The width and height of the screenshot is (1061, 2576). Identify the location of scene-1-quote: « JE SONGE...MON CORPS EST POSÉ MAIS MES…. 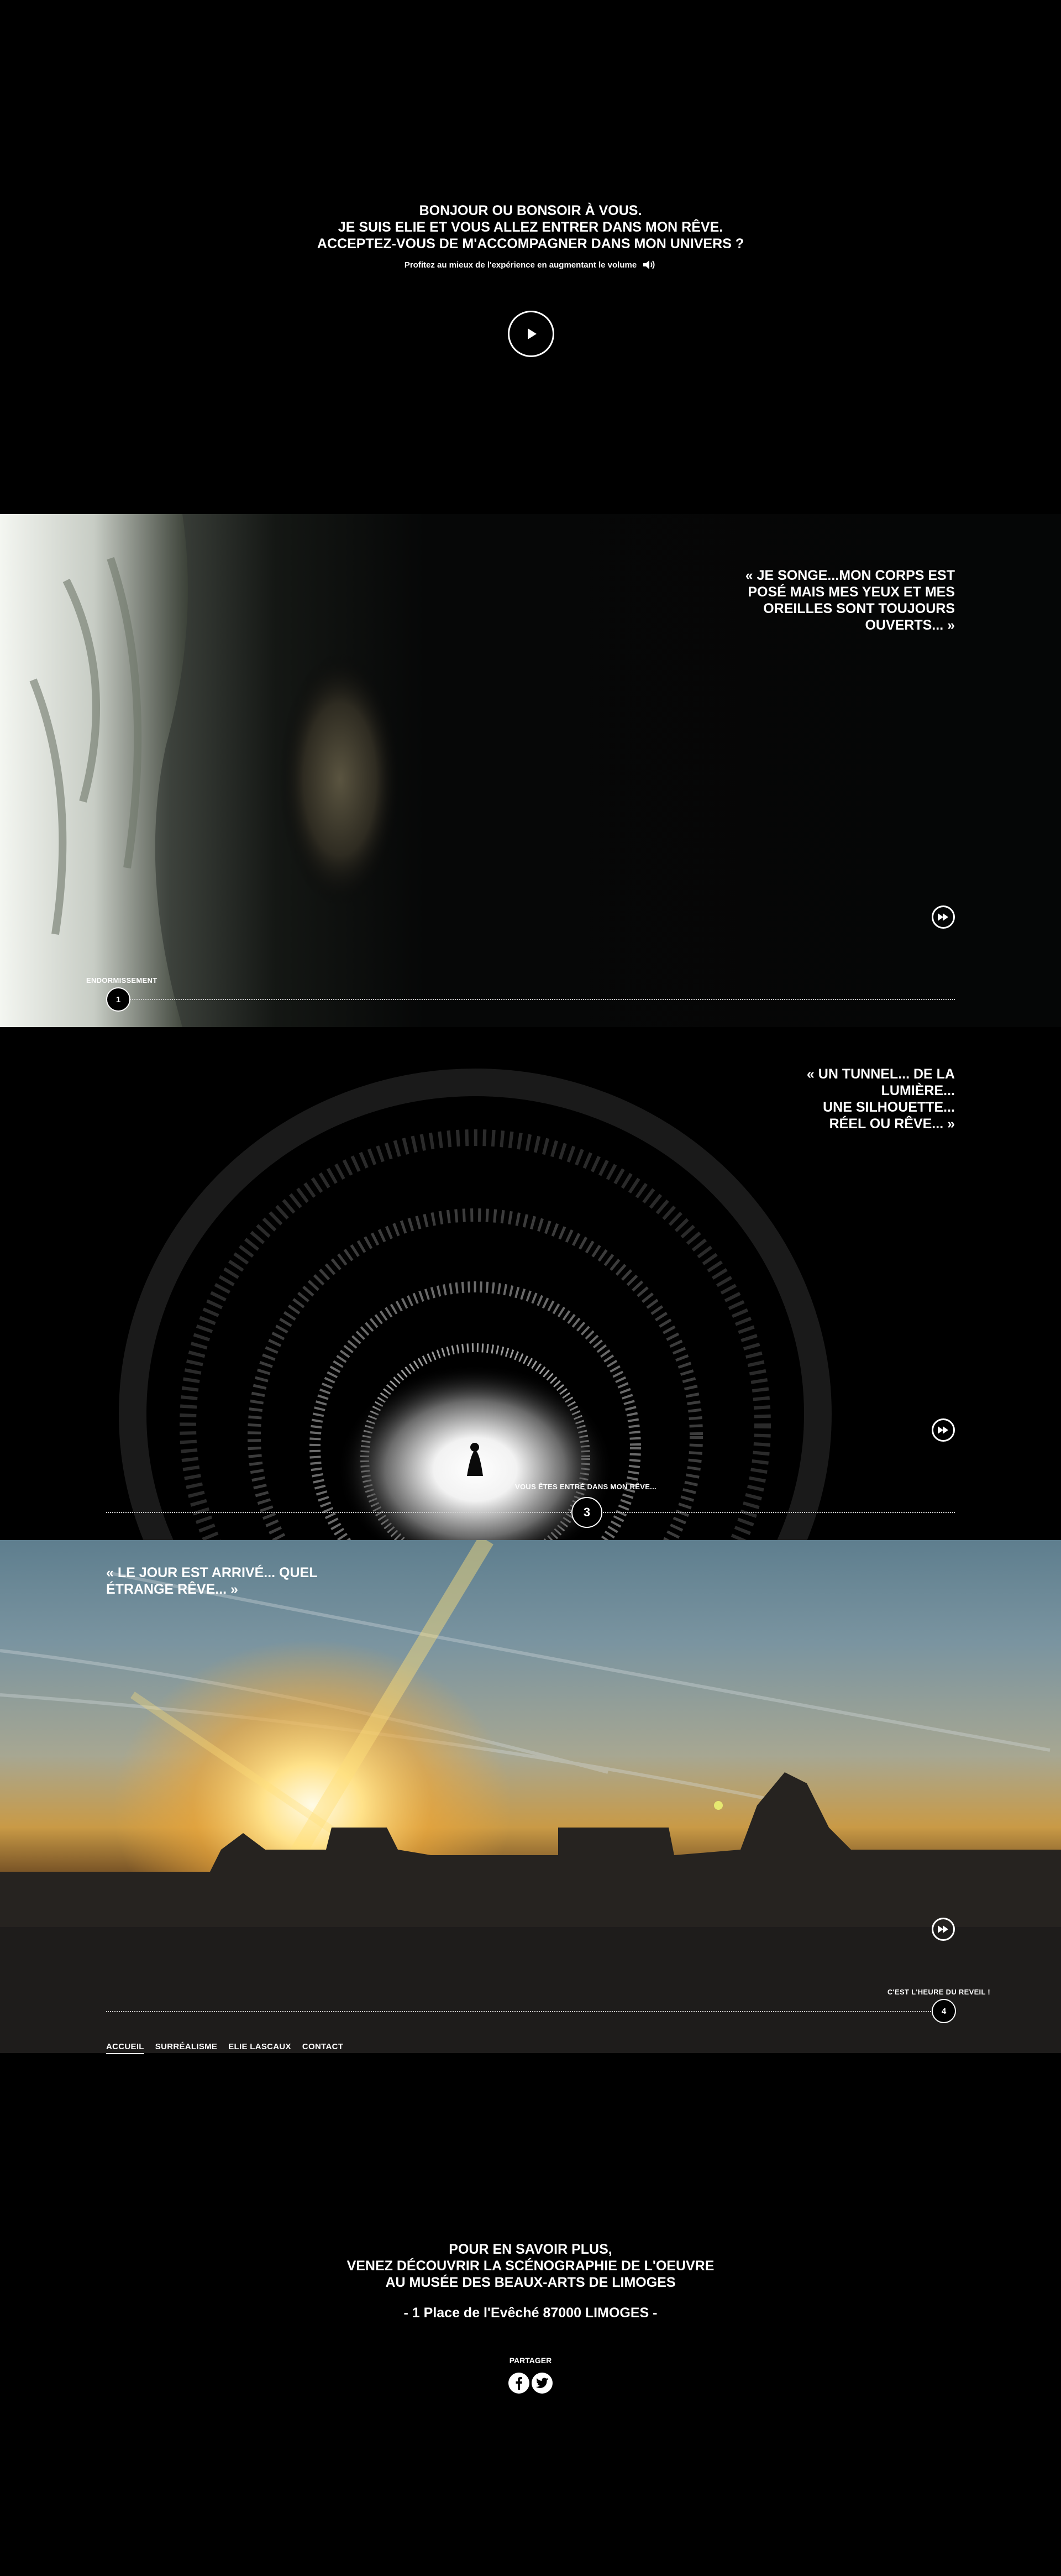
(850, 600).